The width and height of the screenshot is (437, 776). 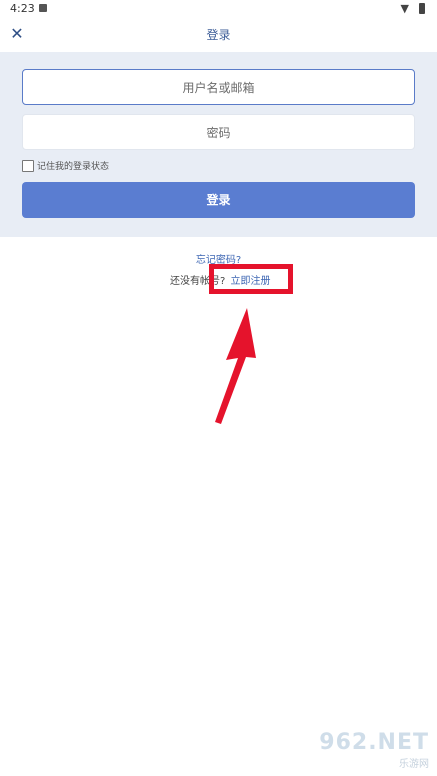 I want to click on forgot-password-link: 忘记密码?, so click(x=218, y=258).